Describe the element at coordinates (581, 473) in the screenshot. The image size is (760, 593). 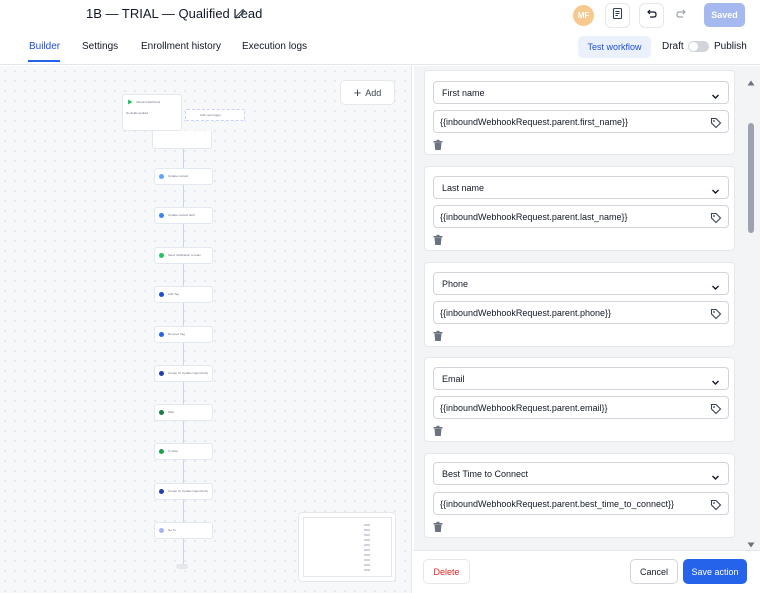
I see `field-select: Best Time to Connect` at that location.